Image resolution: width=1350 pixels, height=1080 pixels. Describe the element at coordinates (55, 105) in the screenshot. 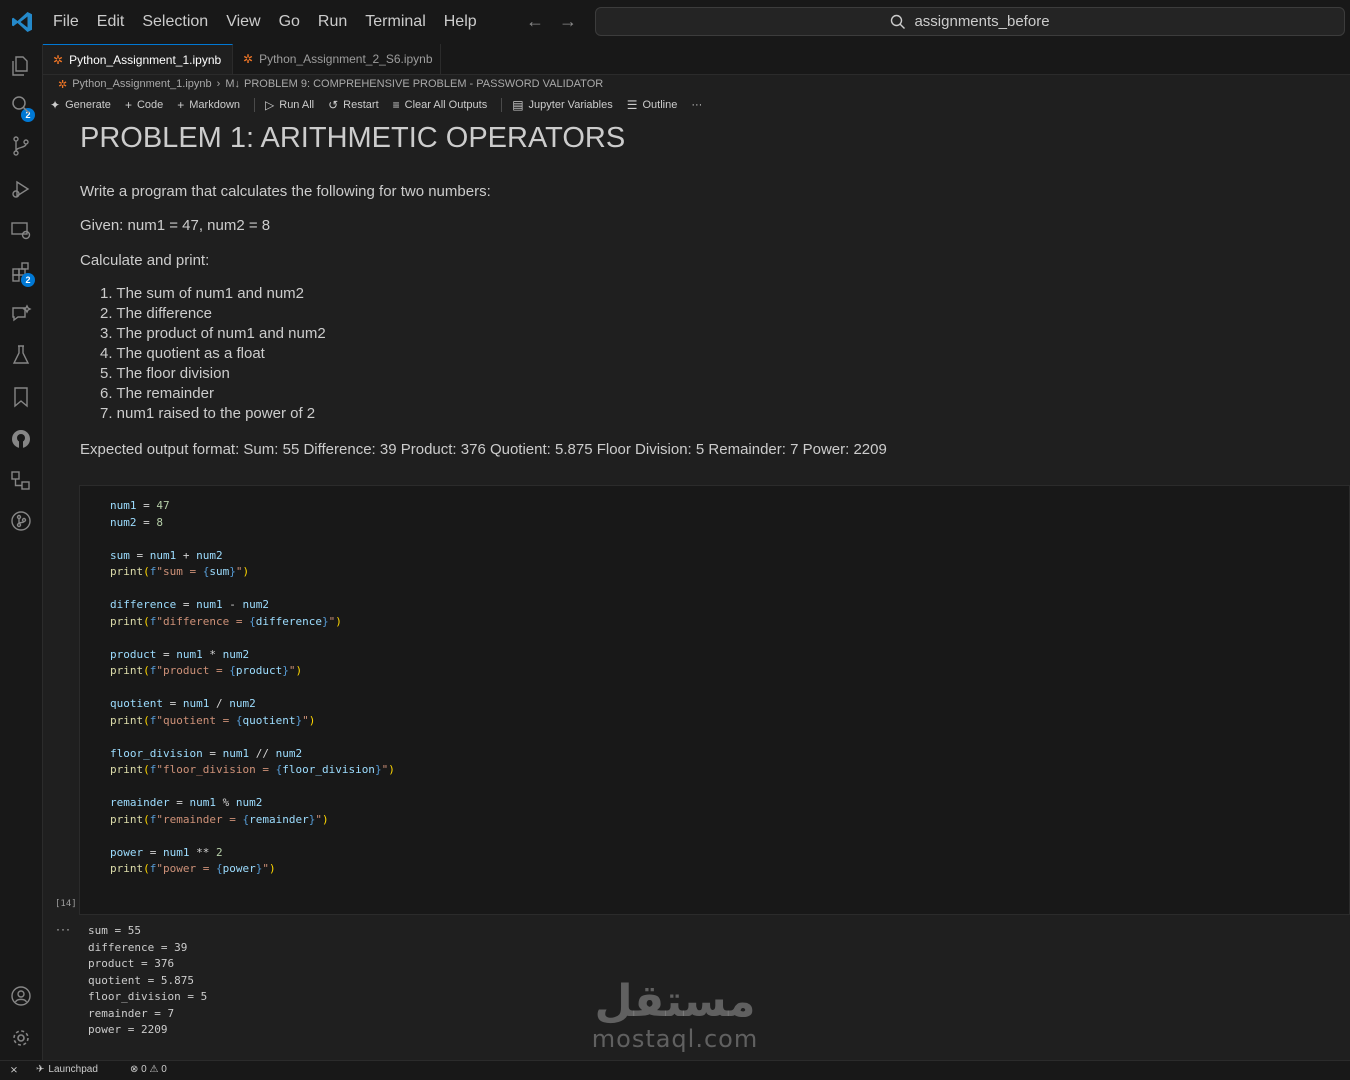

I see `sparkle-icon: ✦` at that location.